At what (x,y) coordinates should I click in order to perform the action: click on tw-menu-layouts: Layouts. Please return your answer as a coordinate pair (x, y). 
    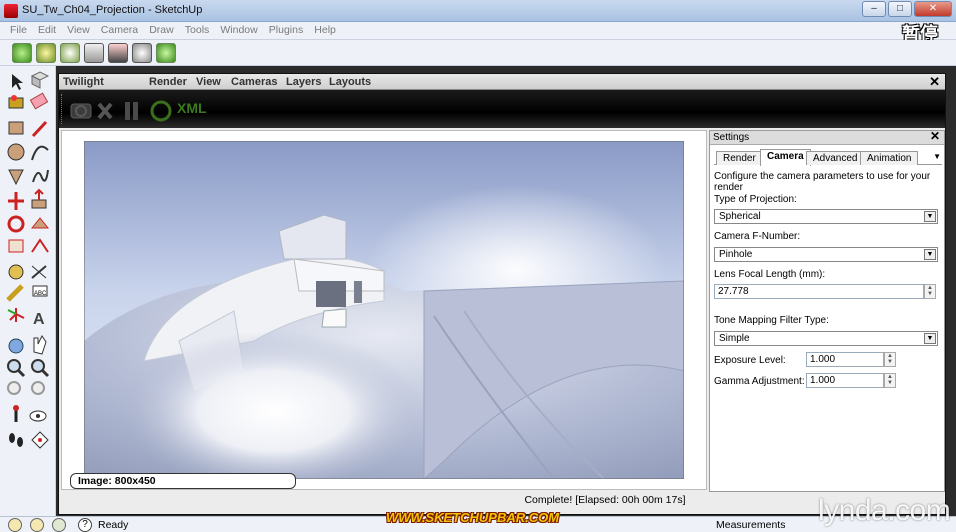
    Looking at the image, I should click on (350, 82).